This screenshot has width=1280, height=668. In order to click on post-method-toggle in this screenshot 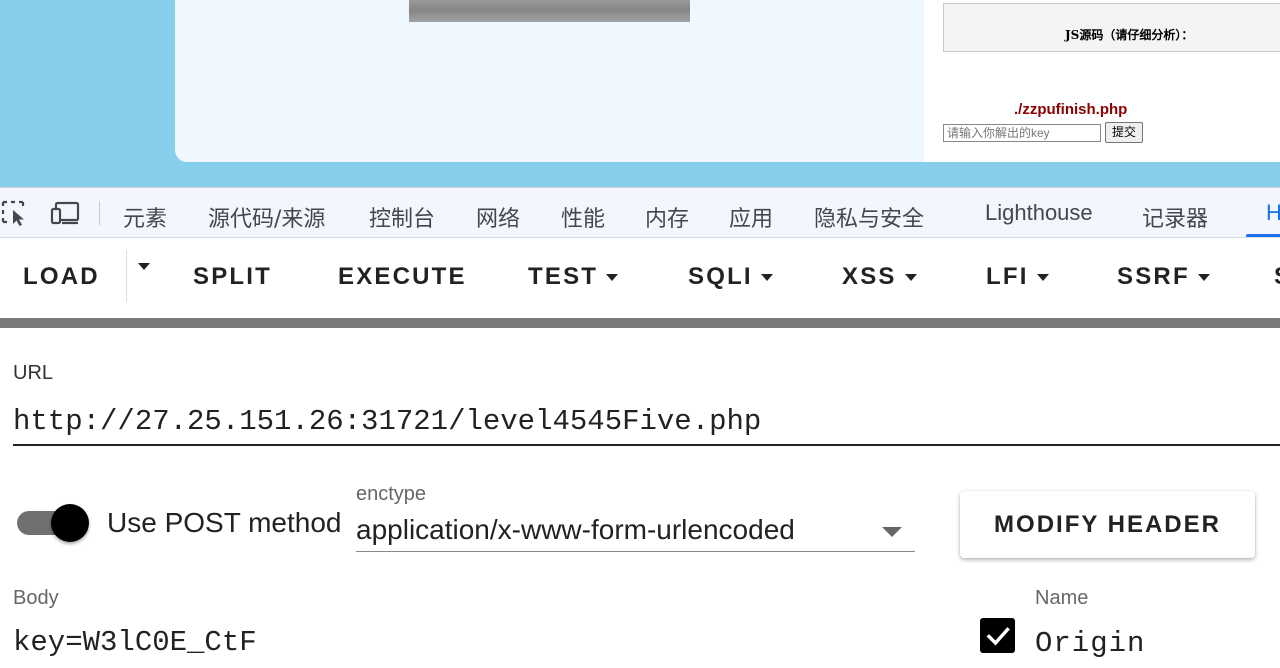, I will do `click(53, 524)`.